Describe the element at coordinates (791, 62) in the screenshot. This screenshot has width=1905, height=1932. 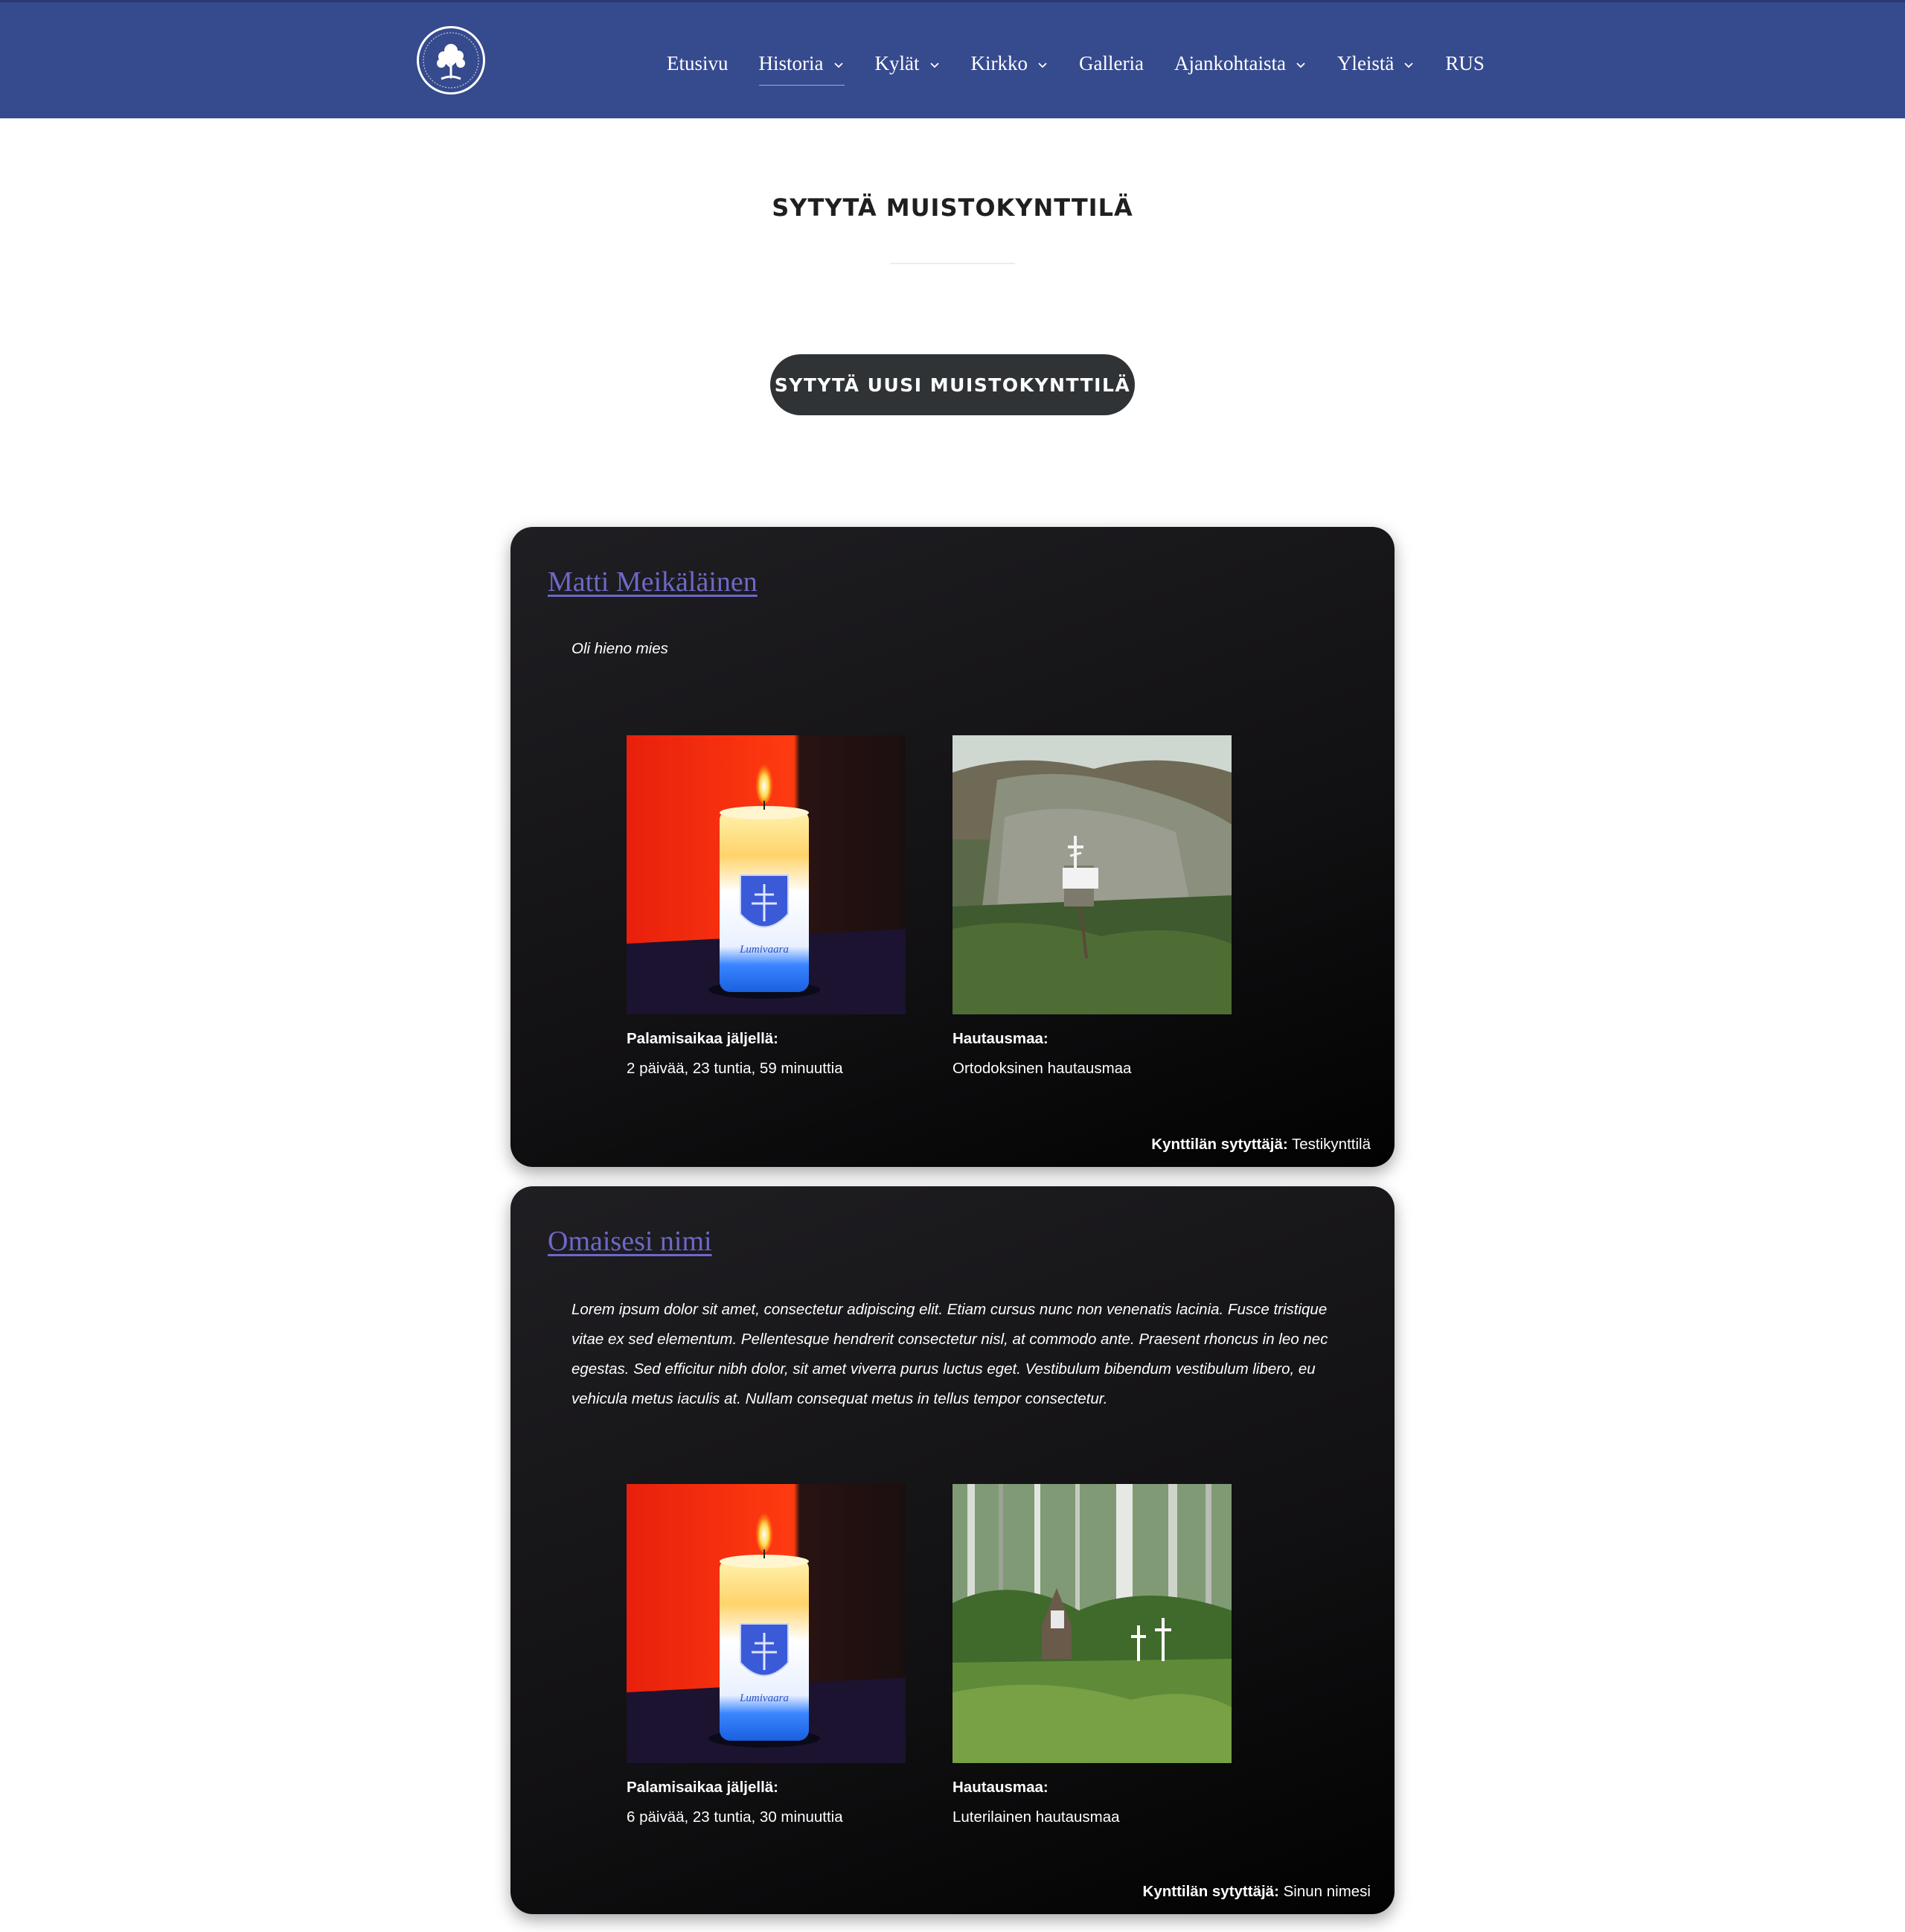
I see `nav-label: Historia` at that location.